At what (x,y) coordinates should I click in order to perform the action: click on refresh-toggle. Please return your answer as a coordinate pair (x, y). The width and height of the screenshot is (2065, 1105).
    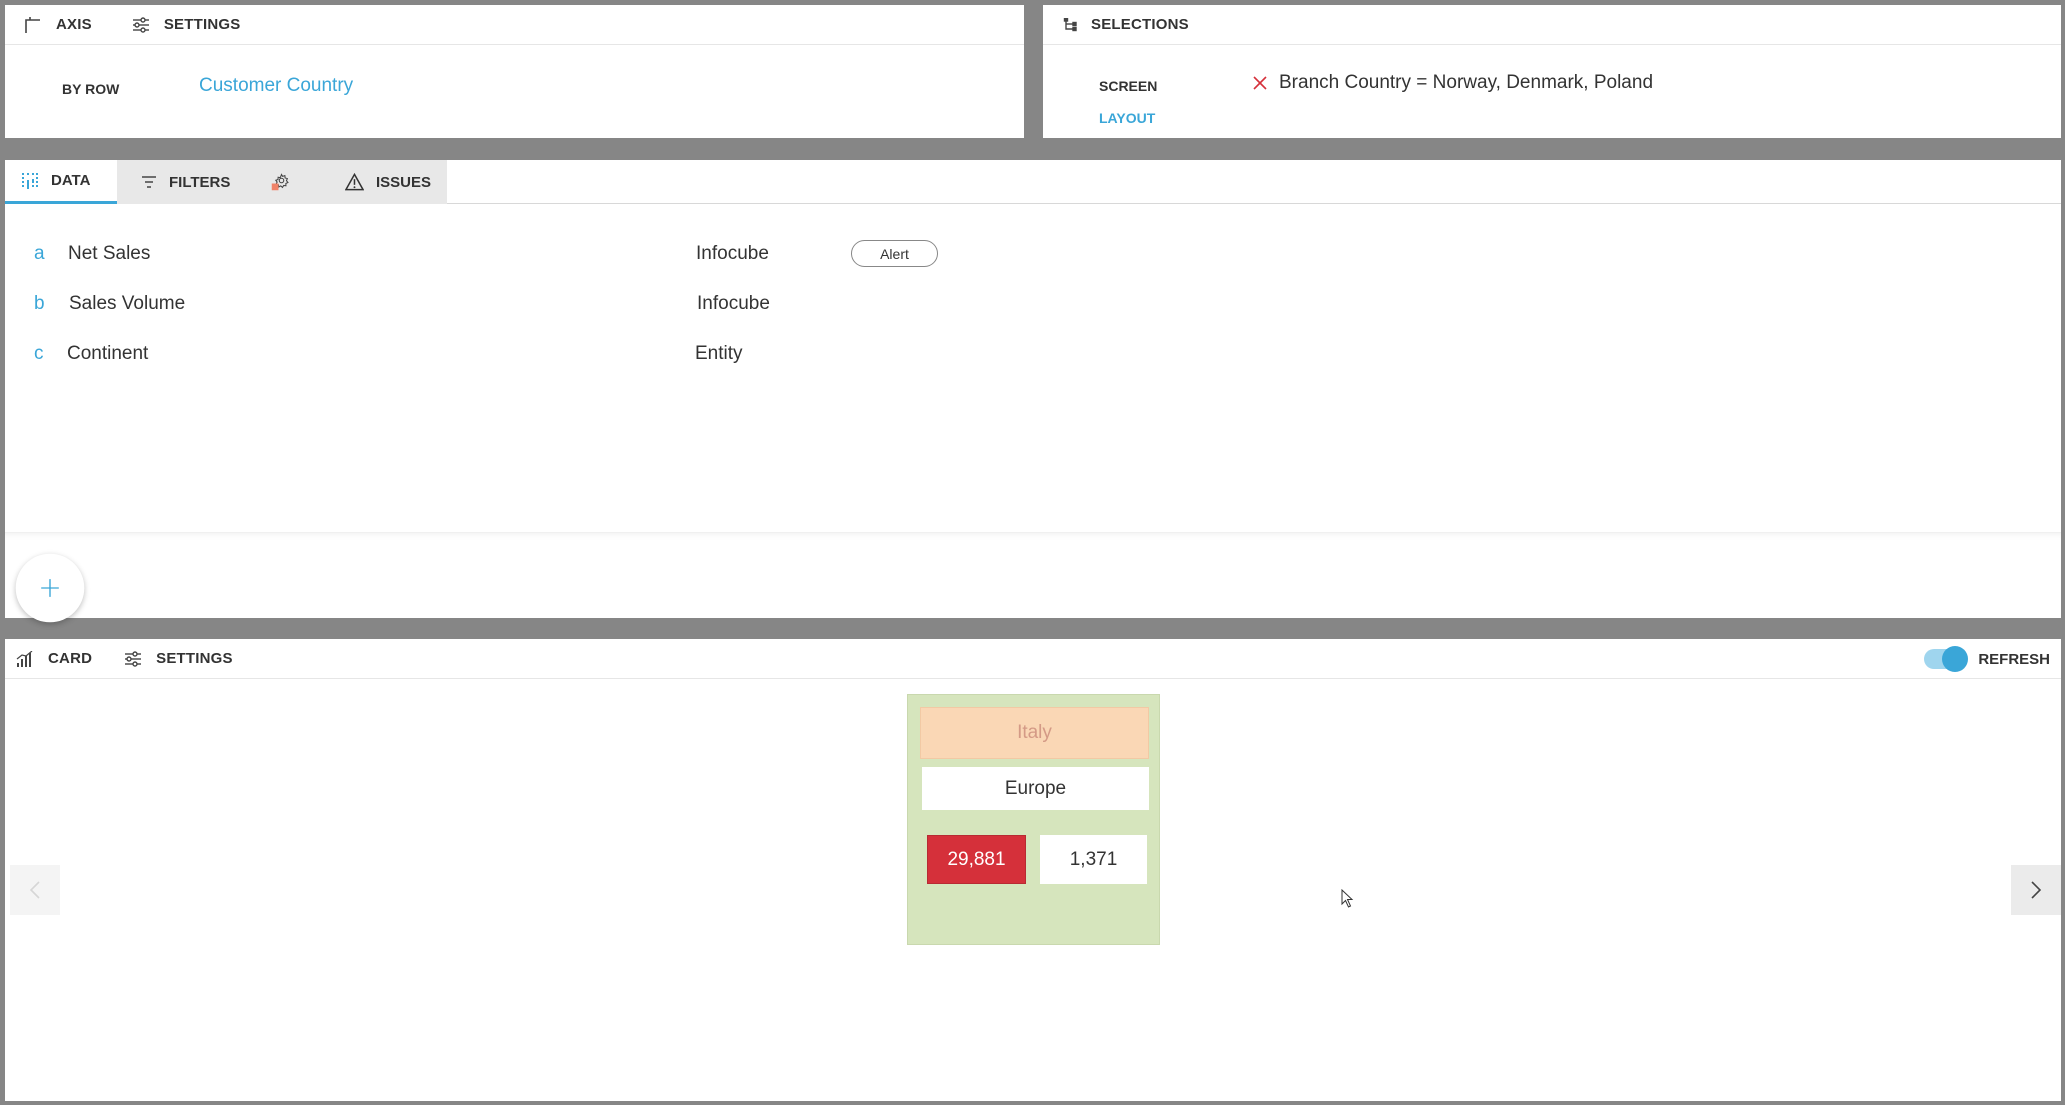
    Looking at the image, I should click on (1946, 659).